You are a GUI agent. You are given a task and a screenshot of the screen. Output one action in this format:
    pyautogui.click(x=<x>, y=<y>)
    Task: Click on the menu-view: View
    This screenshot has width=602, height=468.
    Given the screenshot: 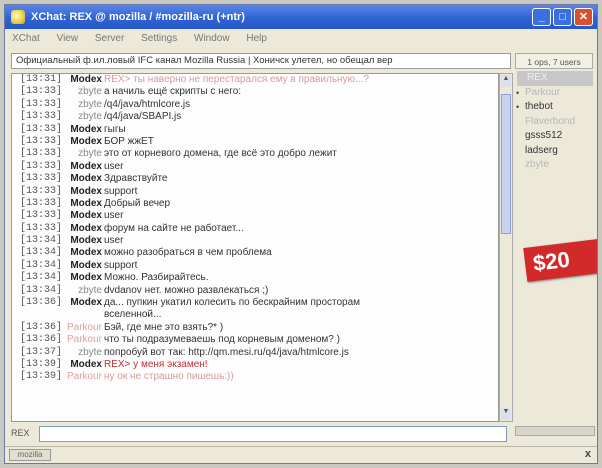 What is the action you would take?
    pyautogui.click(x=68, y=36)
    